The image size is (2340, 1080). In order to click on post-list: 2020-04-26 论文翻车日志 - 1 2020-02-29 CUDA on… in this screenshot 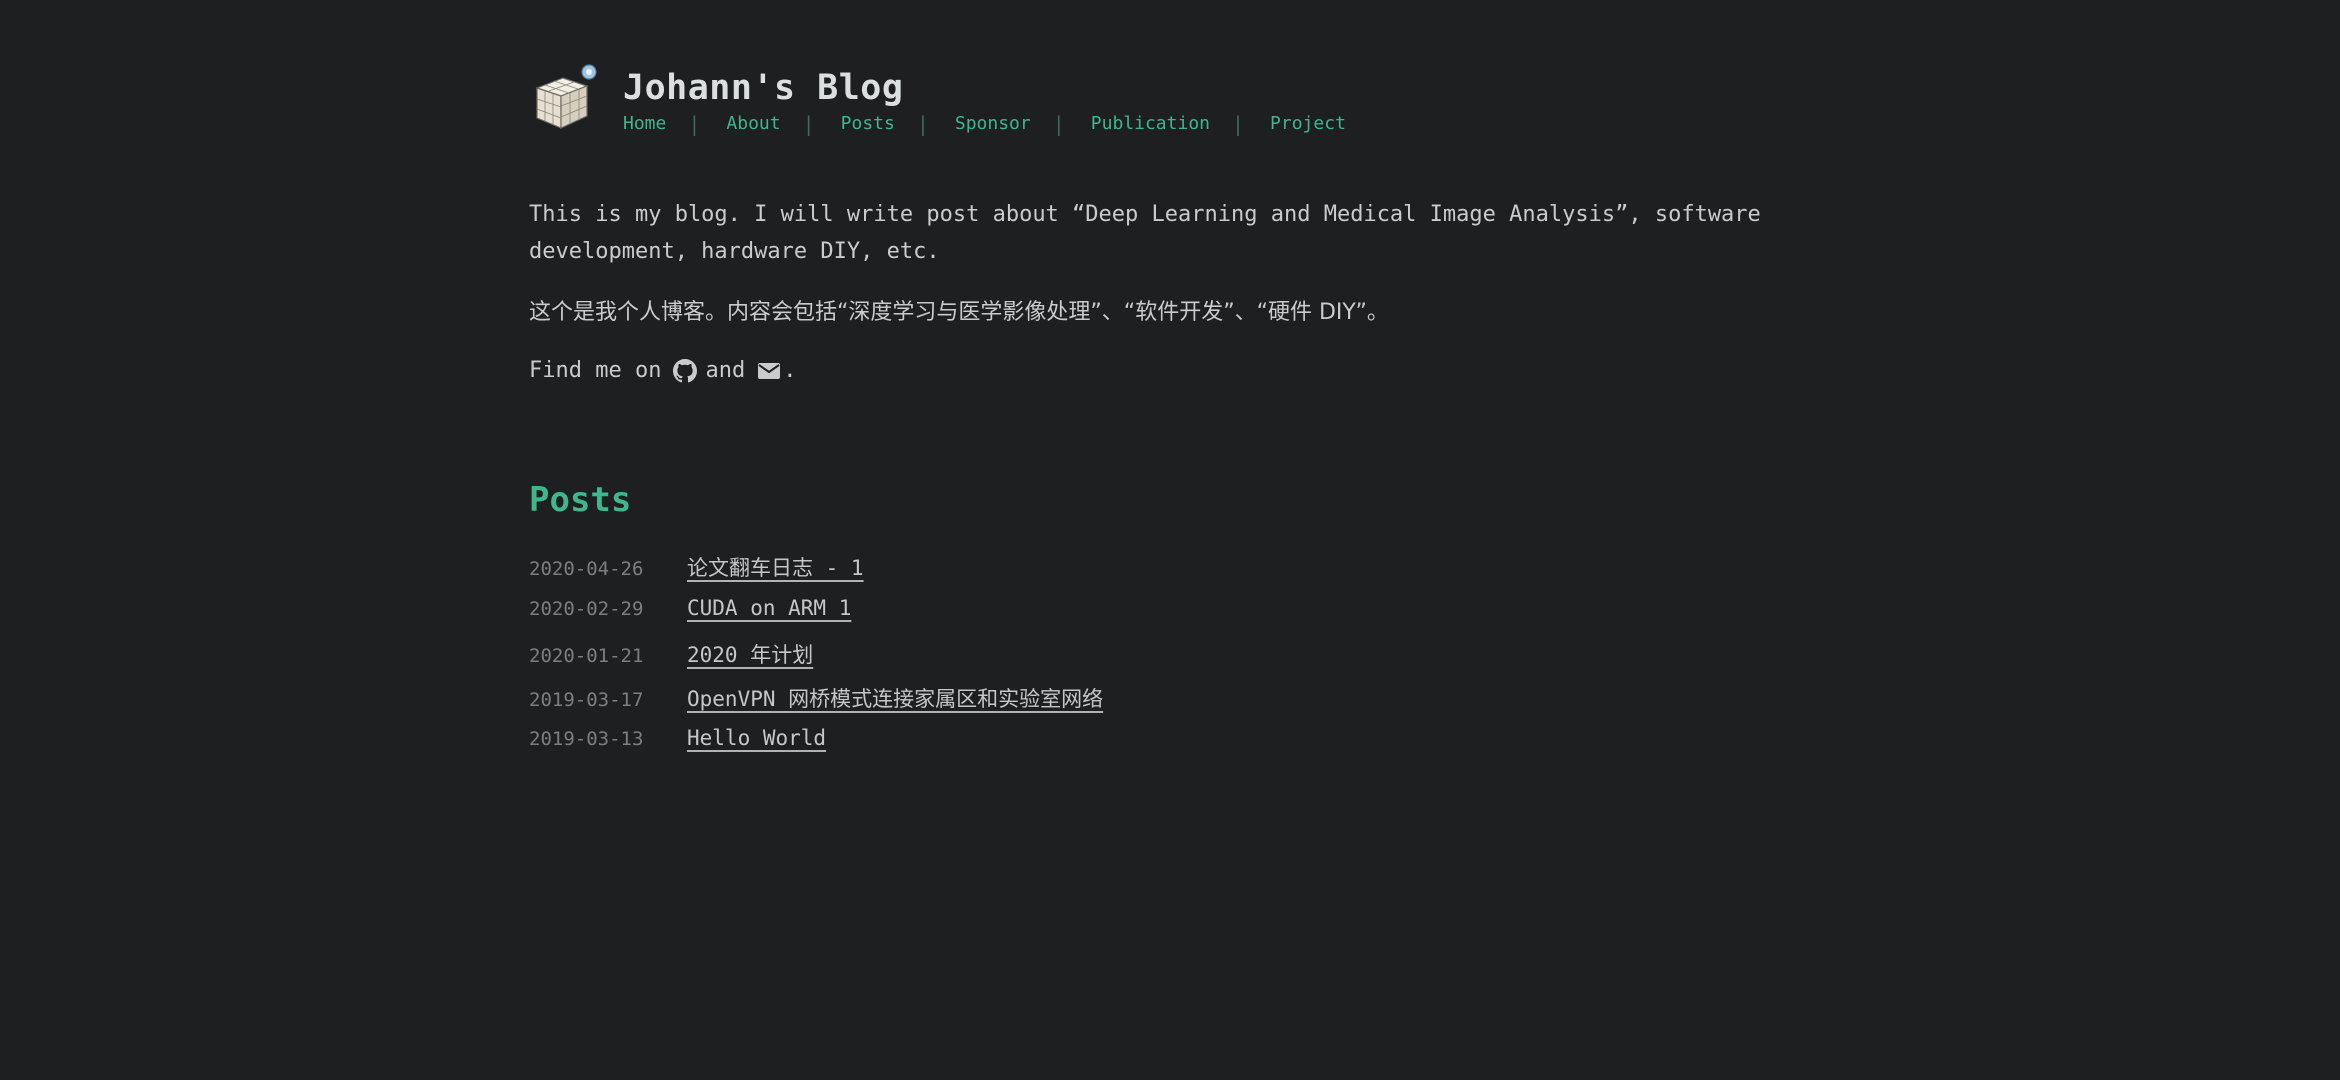, I will do `click(816, 661)`.